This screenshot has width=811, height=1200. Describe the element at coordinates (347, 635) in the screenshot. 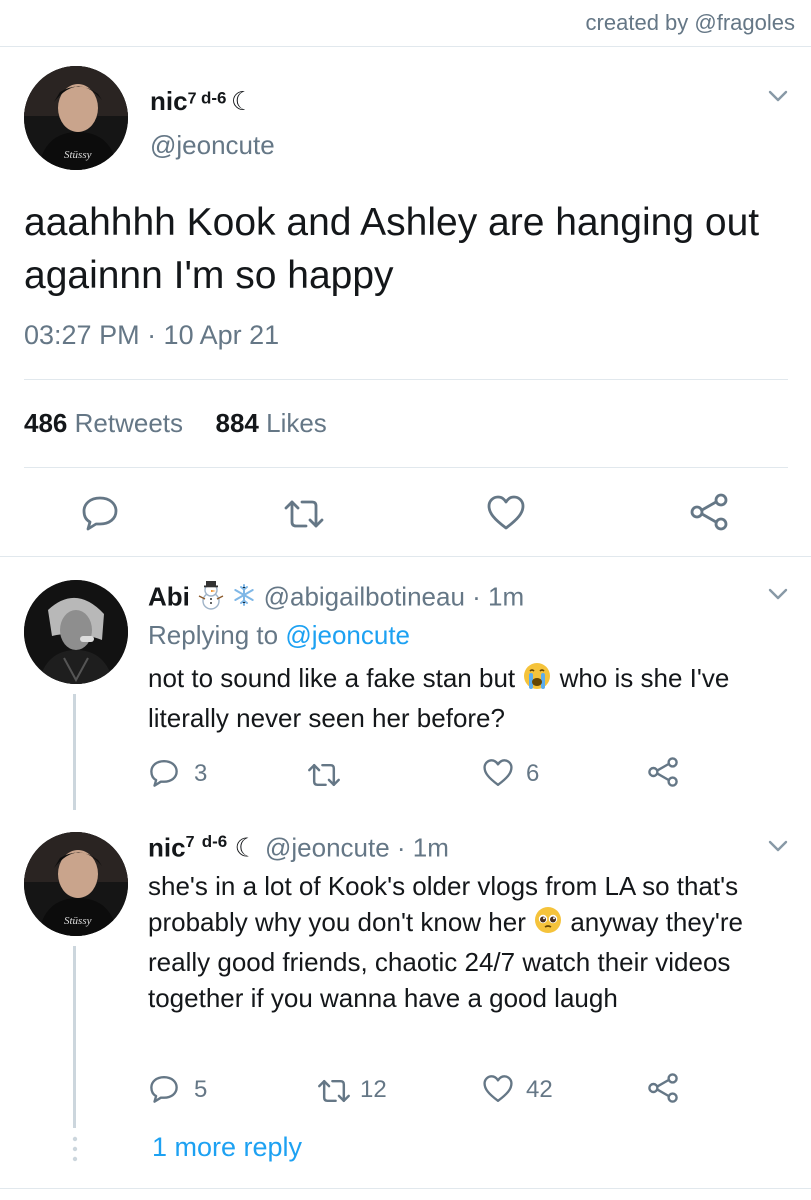

I see `replying-to-link: @jeoncute` at that location.